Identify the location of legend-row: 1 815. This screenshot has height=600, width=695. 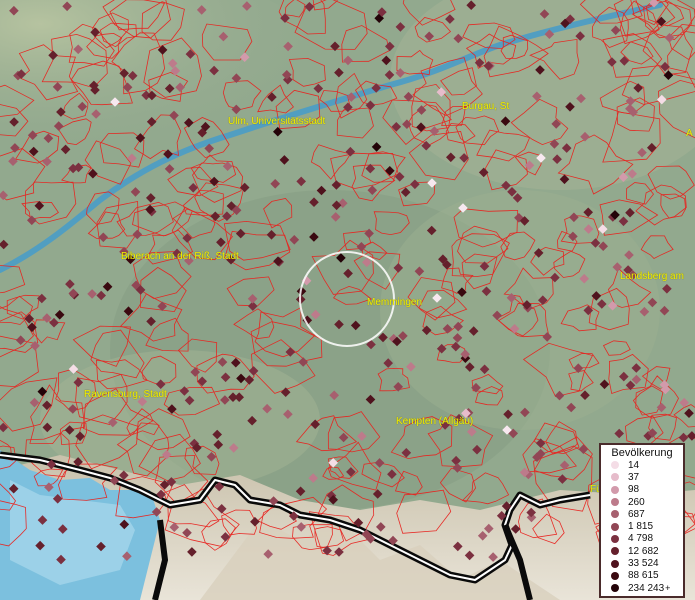
(642, 526).